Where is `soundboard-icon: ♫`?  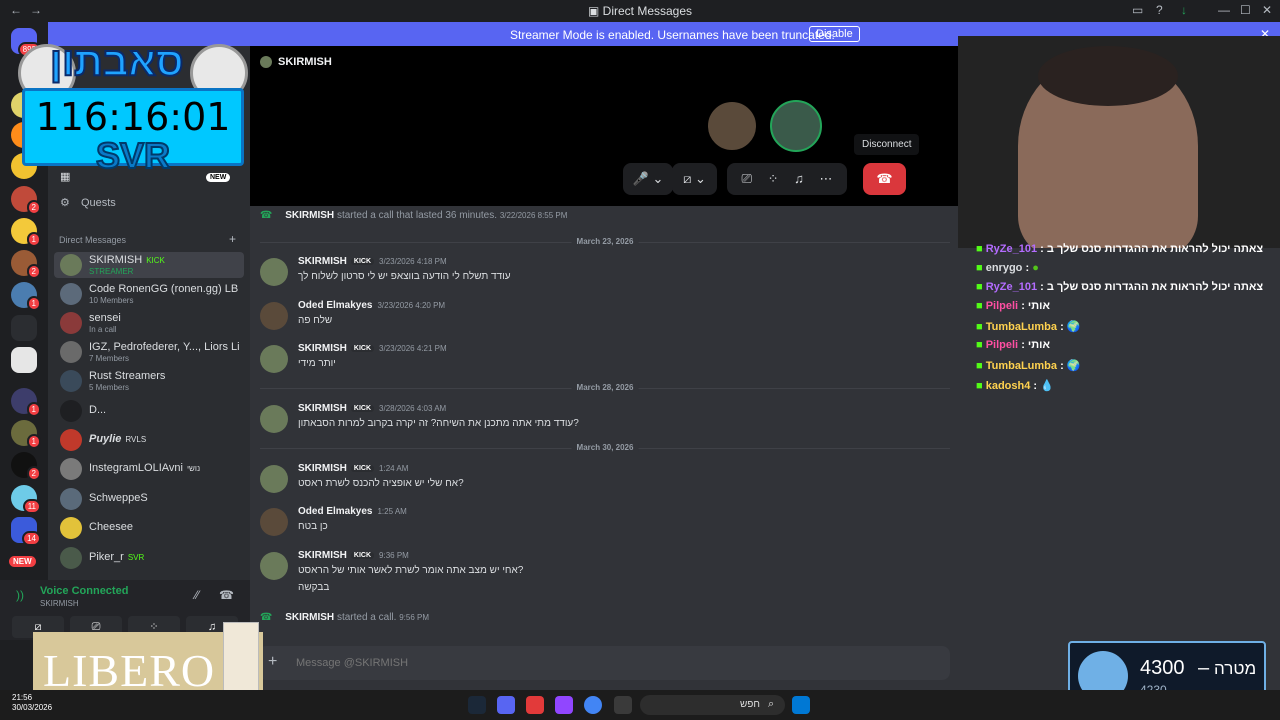
soundboard-icon: ♫ is located at coordinates (799, 178).